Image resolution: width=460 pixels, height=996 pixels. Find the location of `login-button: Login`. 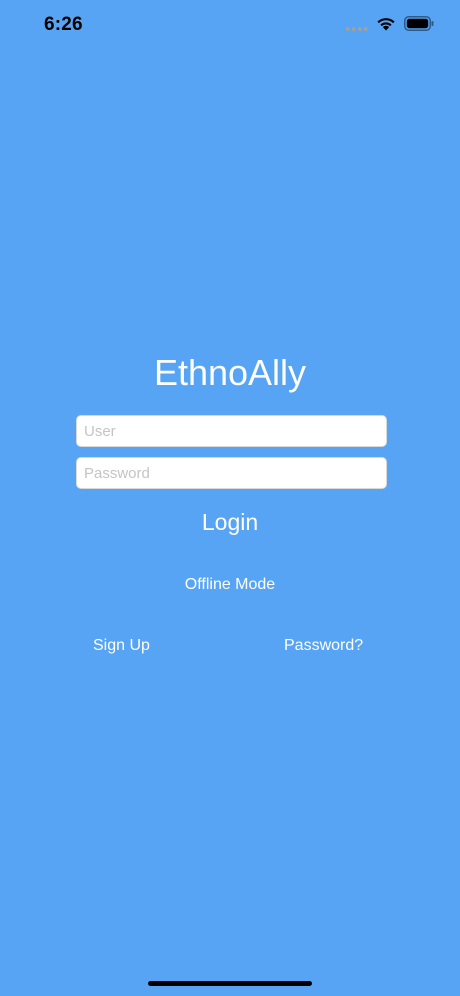

login-button: Login is located at coordinates (230, 522).